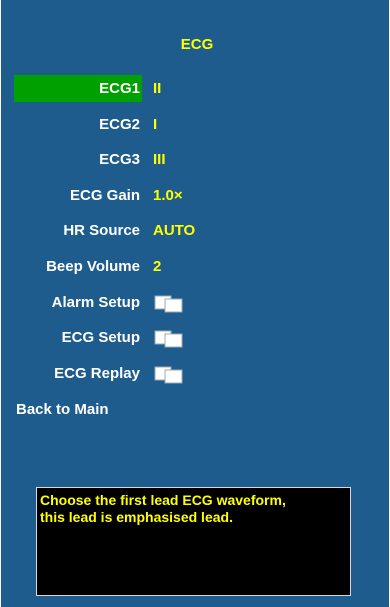  What do you see at coordinates (195, 339) in the screenshot?
I see `menu-item-ecg-setup: ECG Setup` at bounding box center [195, 339].